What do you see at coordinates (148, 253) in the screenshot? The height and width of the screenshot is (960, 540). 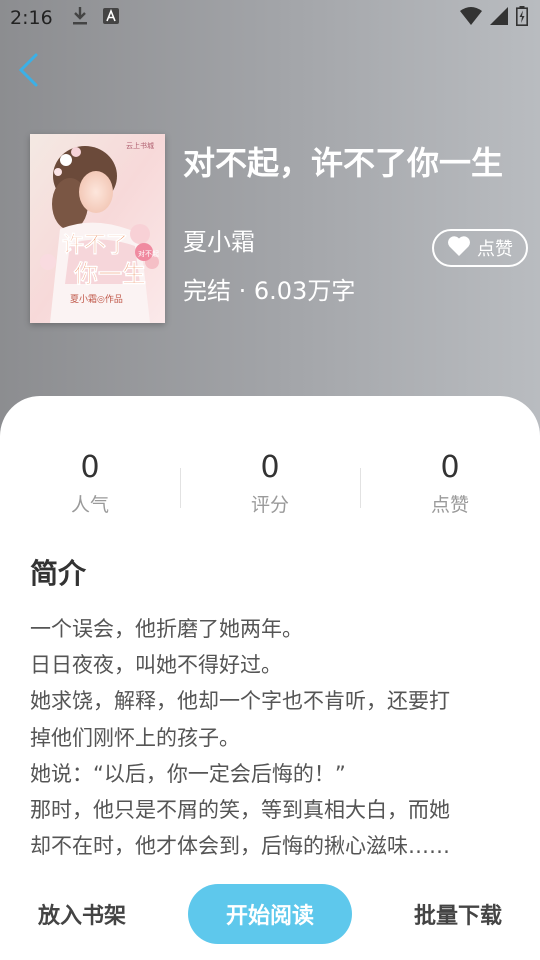 I see `svg-text: 对不起` at bounding box center [148, 253].